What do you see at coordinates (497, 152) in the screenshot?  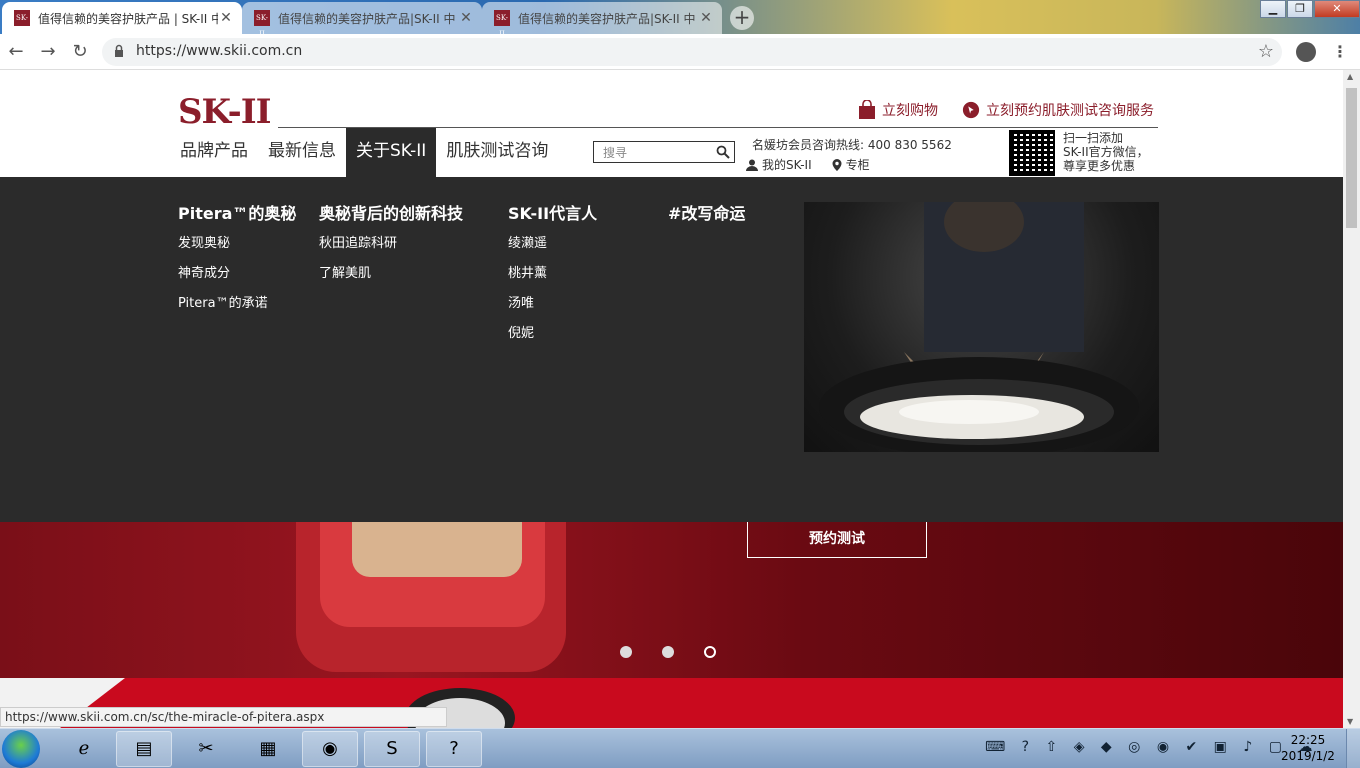 I see `nav-item-skin-test: 肌肤测试咨询` at bounding box center [497, 152].